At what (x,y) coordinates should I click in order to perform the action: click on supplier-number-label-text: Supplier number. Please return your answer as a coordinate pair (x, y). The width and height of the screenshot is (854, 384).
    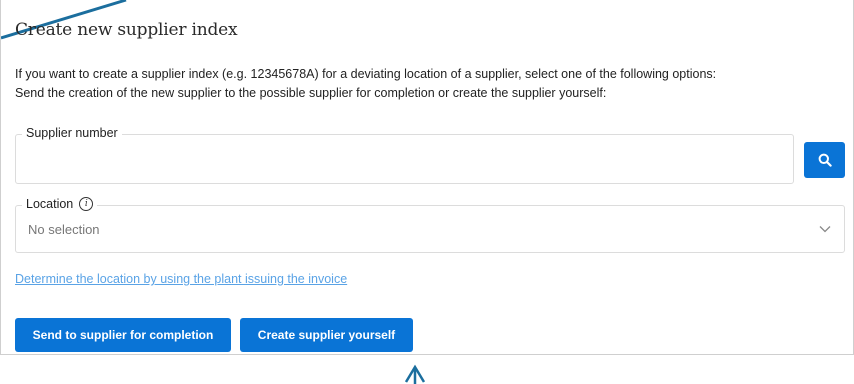
    Looking at the image, I should click on (72, 133).